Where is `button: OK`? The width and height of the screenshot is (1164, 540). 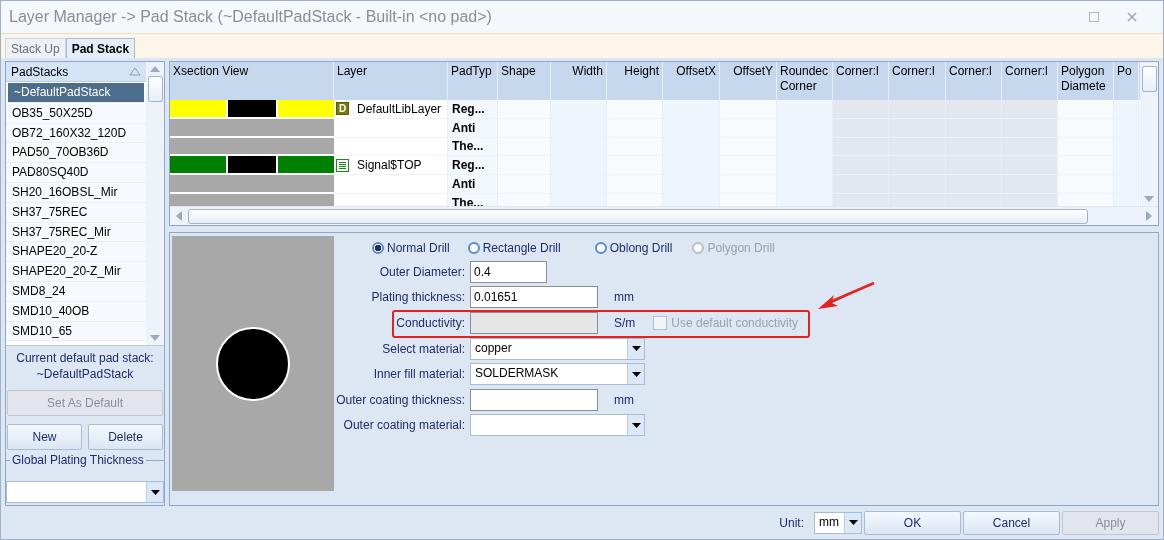
button: OK is located at coordinates (912, 522).